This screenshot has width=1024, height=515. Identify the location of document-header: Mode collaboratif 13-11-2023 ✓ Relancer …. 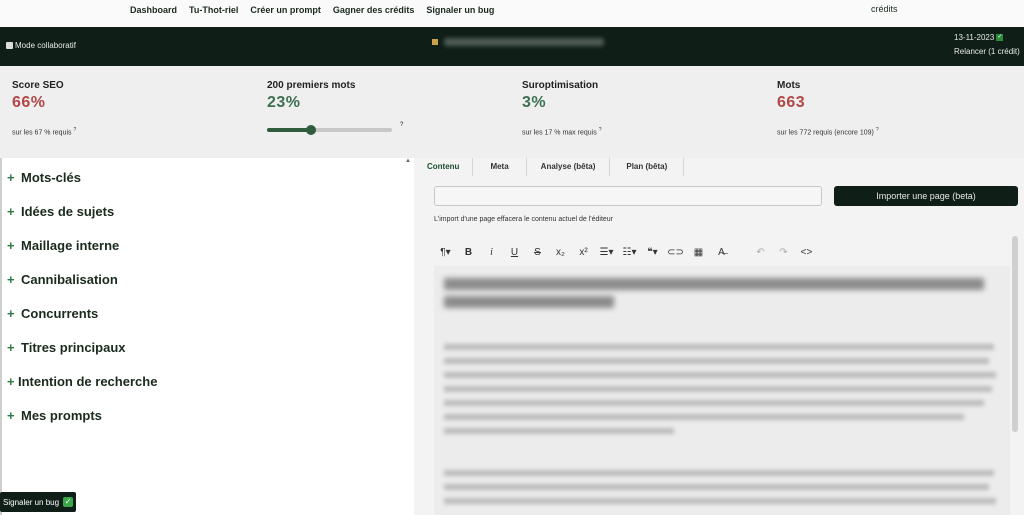
(512, 46).